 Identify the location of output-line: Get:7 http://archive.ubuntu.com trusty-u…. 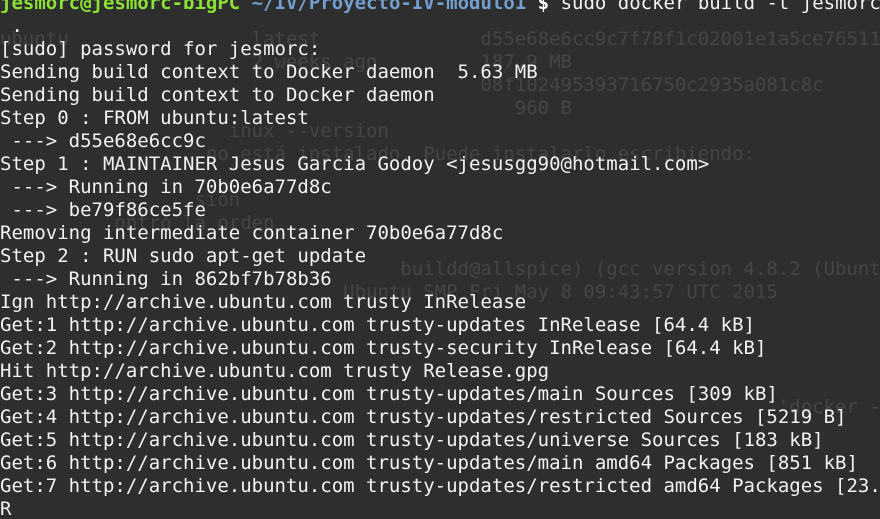
(440, 486).